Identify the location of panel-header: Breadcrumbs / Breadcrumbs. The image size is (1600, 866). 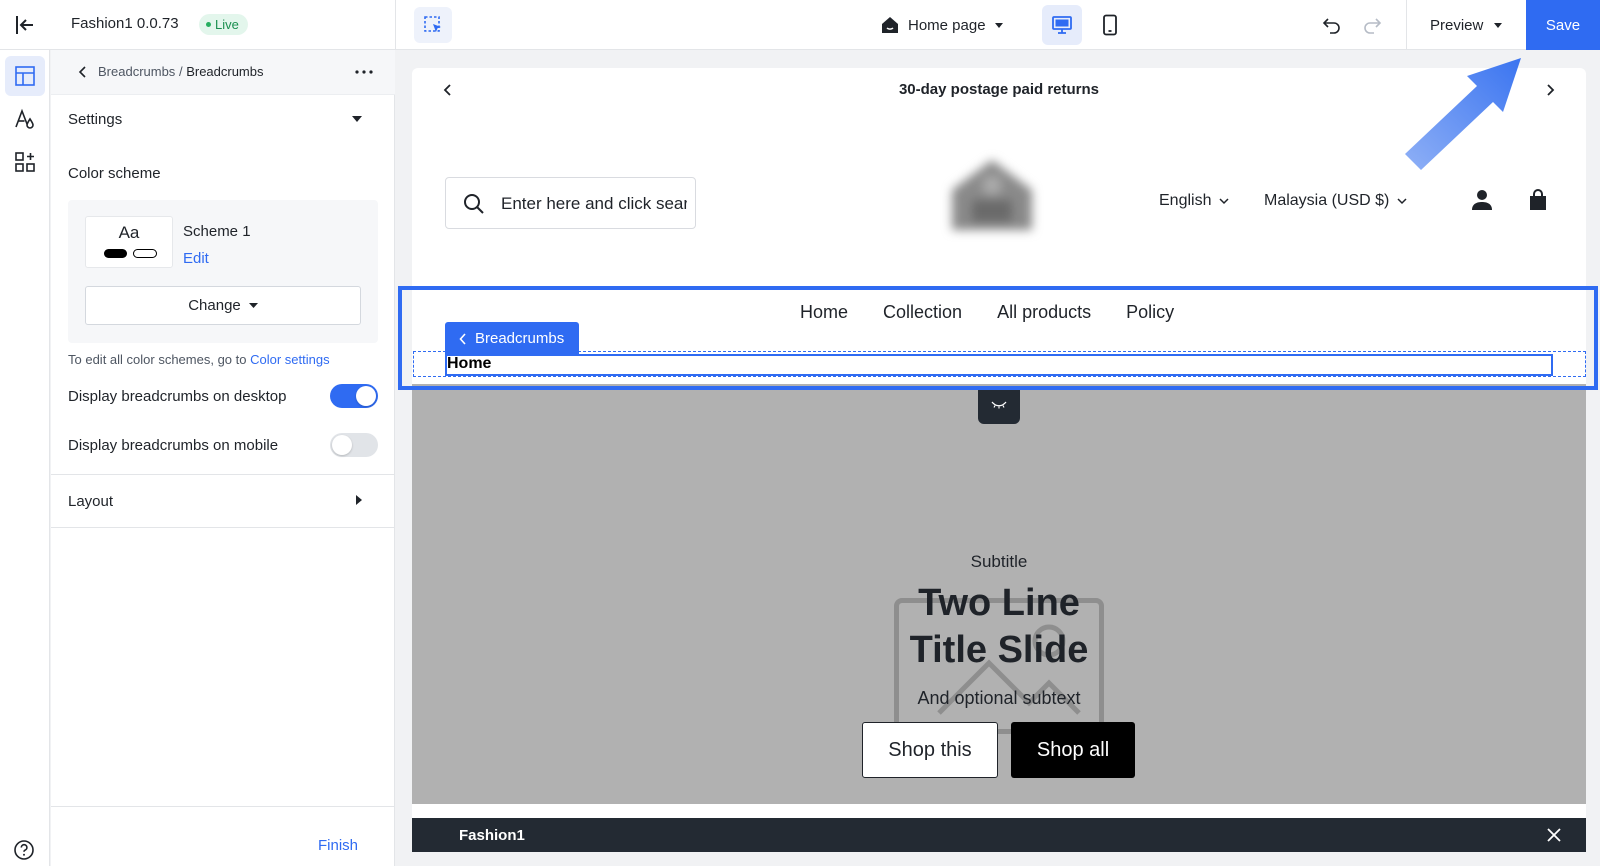
(223, 72).